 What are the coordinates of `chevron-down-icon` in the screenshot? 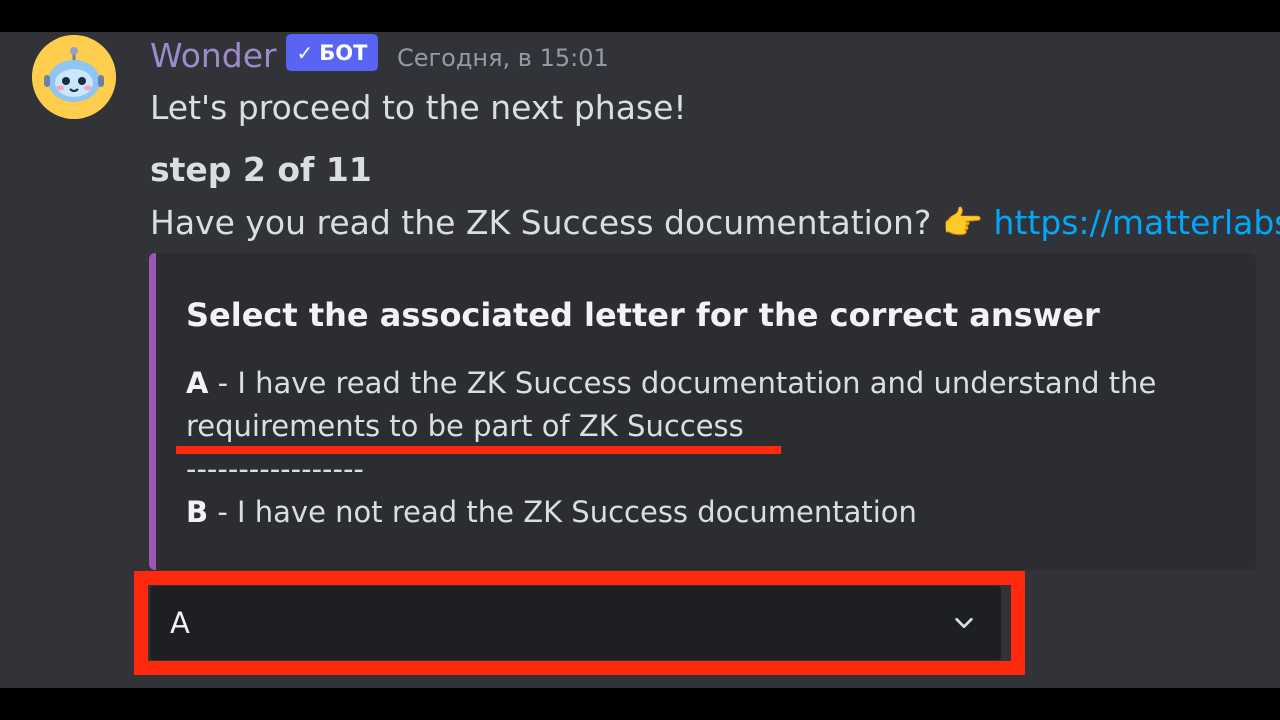 It's located at (964, 623).